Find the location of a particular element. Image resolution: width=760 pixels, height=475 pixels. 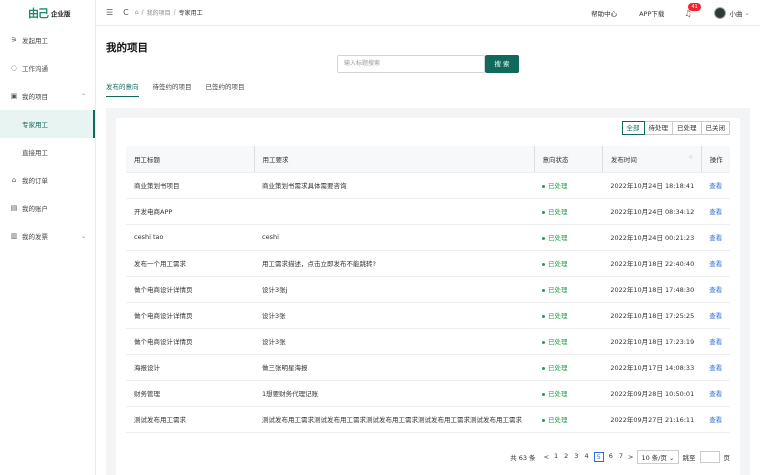

page-number: 3 is located at coordinates (576, 457).